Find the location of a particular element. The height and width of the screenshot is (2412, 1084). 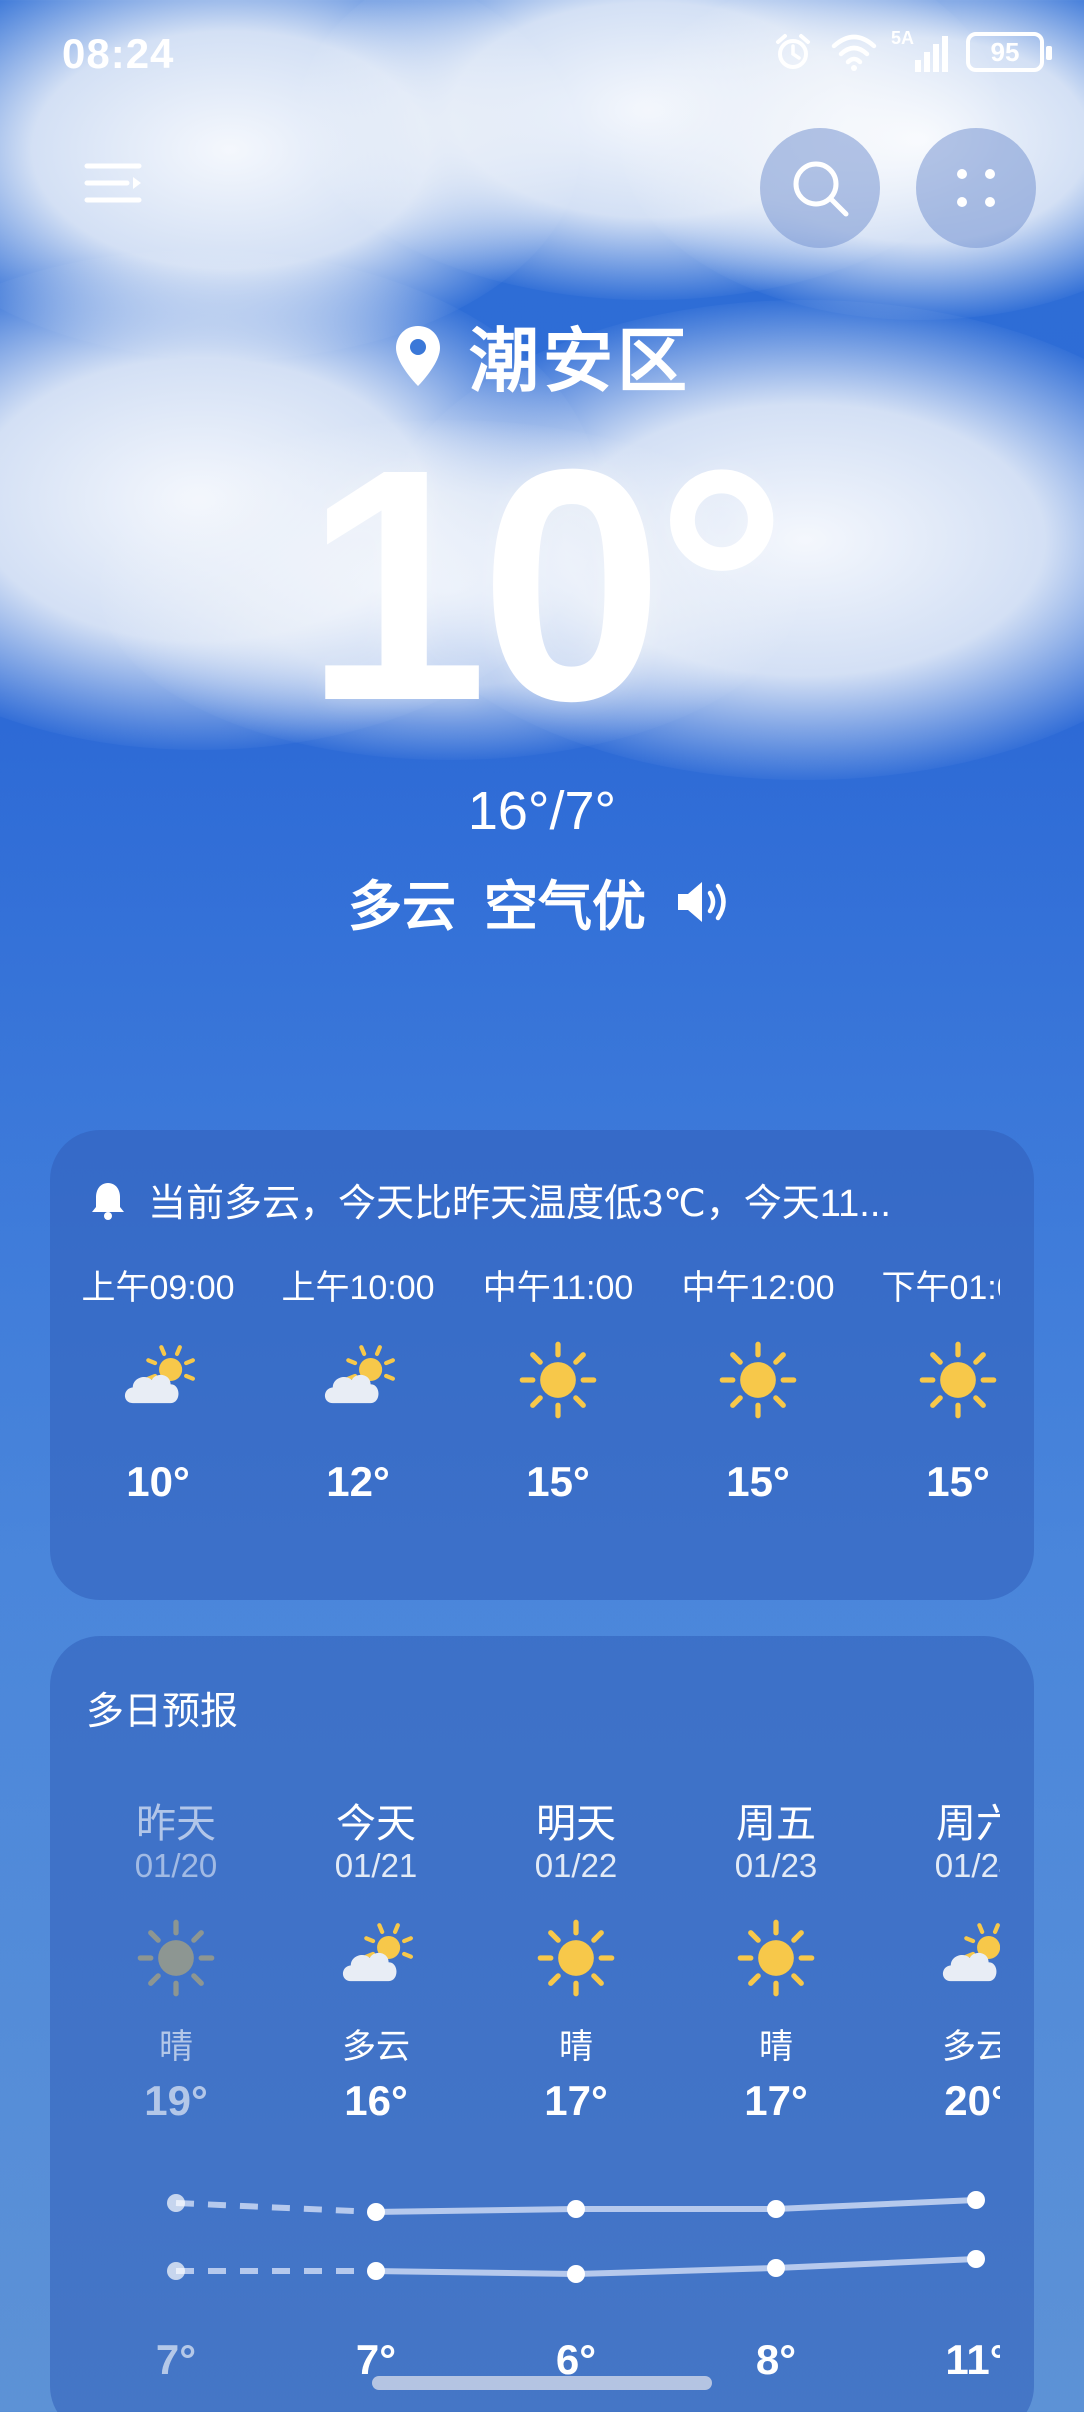

day-low-temp: 11° is located at coordinates (972, 2359).